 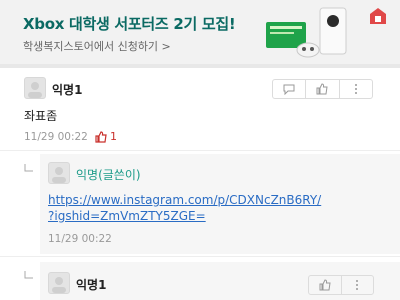 I want to click on banner-subtitle: 학생복지스토어에서 신청하기 >, so click(x=97, y=46).